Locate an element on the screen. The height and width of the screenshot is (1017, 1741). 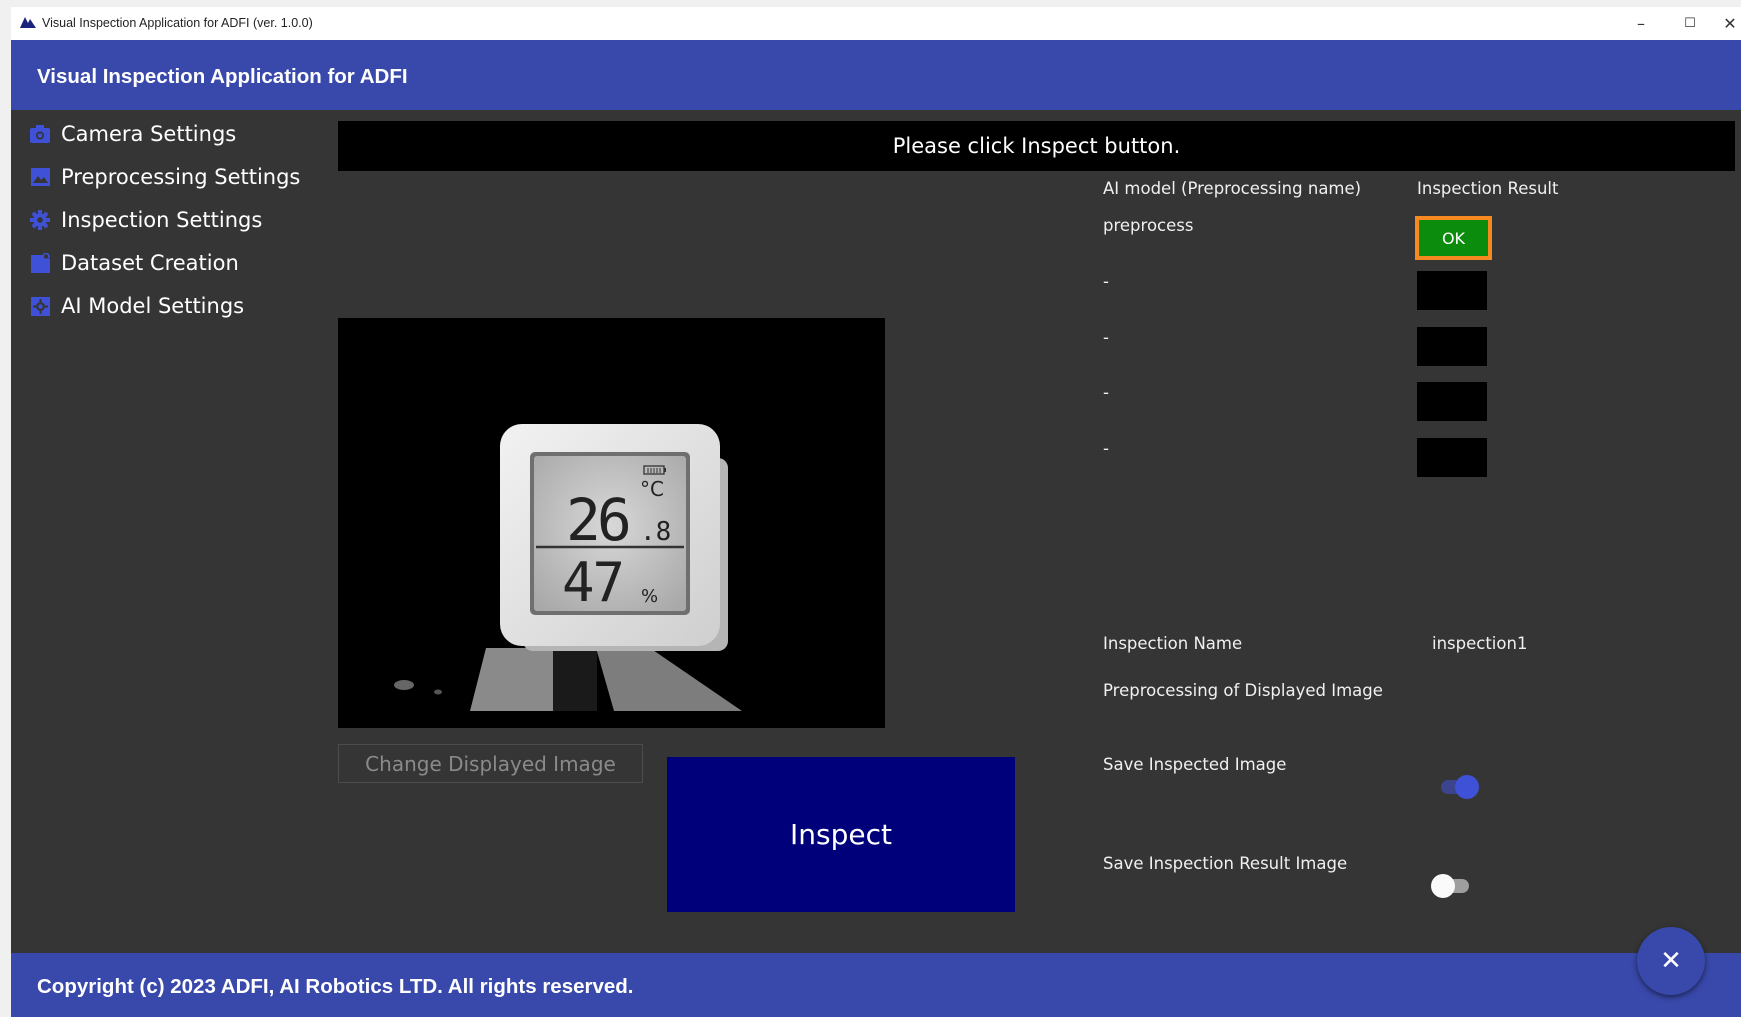
sidebar-item-inspection-settings: Inspection Settings is located at coordinates (145, 220).